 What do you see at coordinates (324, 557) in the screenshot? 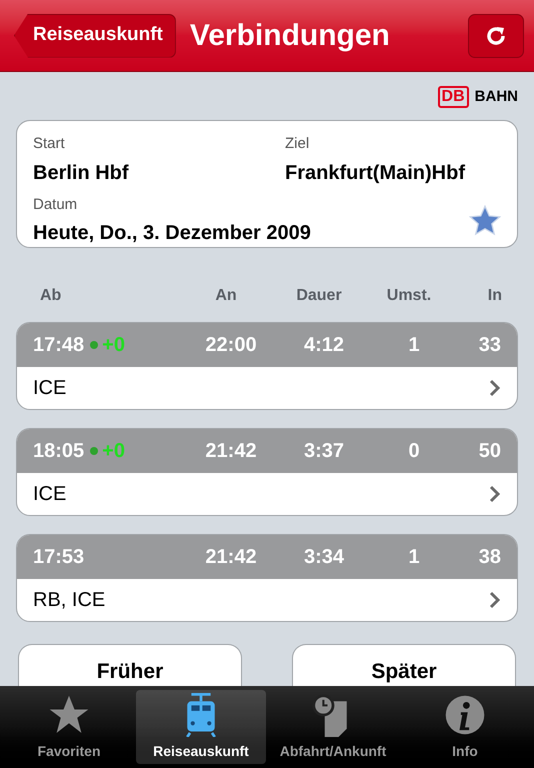
I see `duration-text: 3:34` at bounding box center [324, 557].